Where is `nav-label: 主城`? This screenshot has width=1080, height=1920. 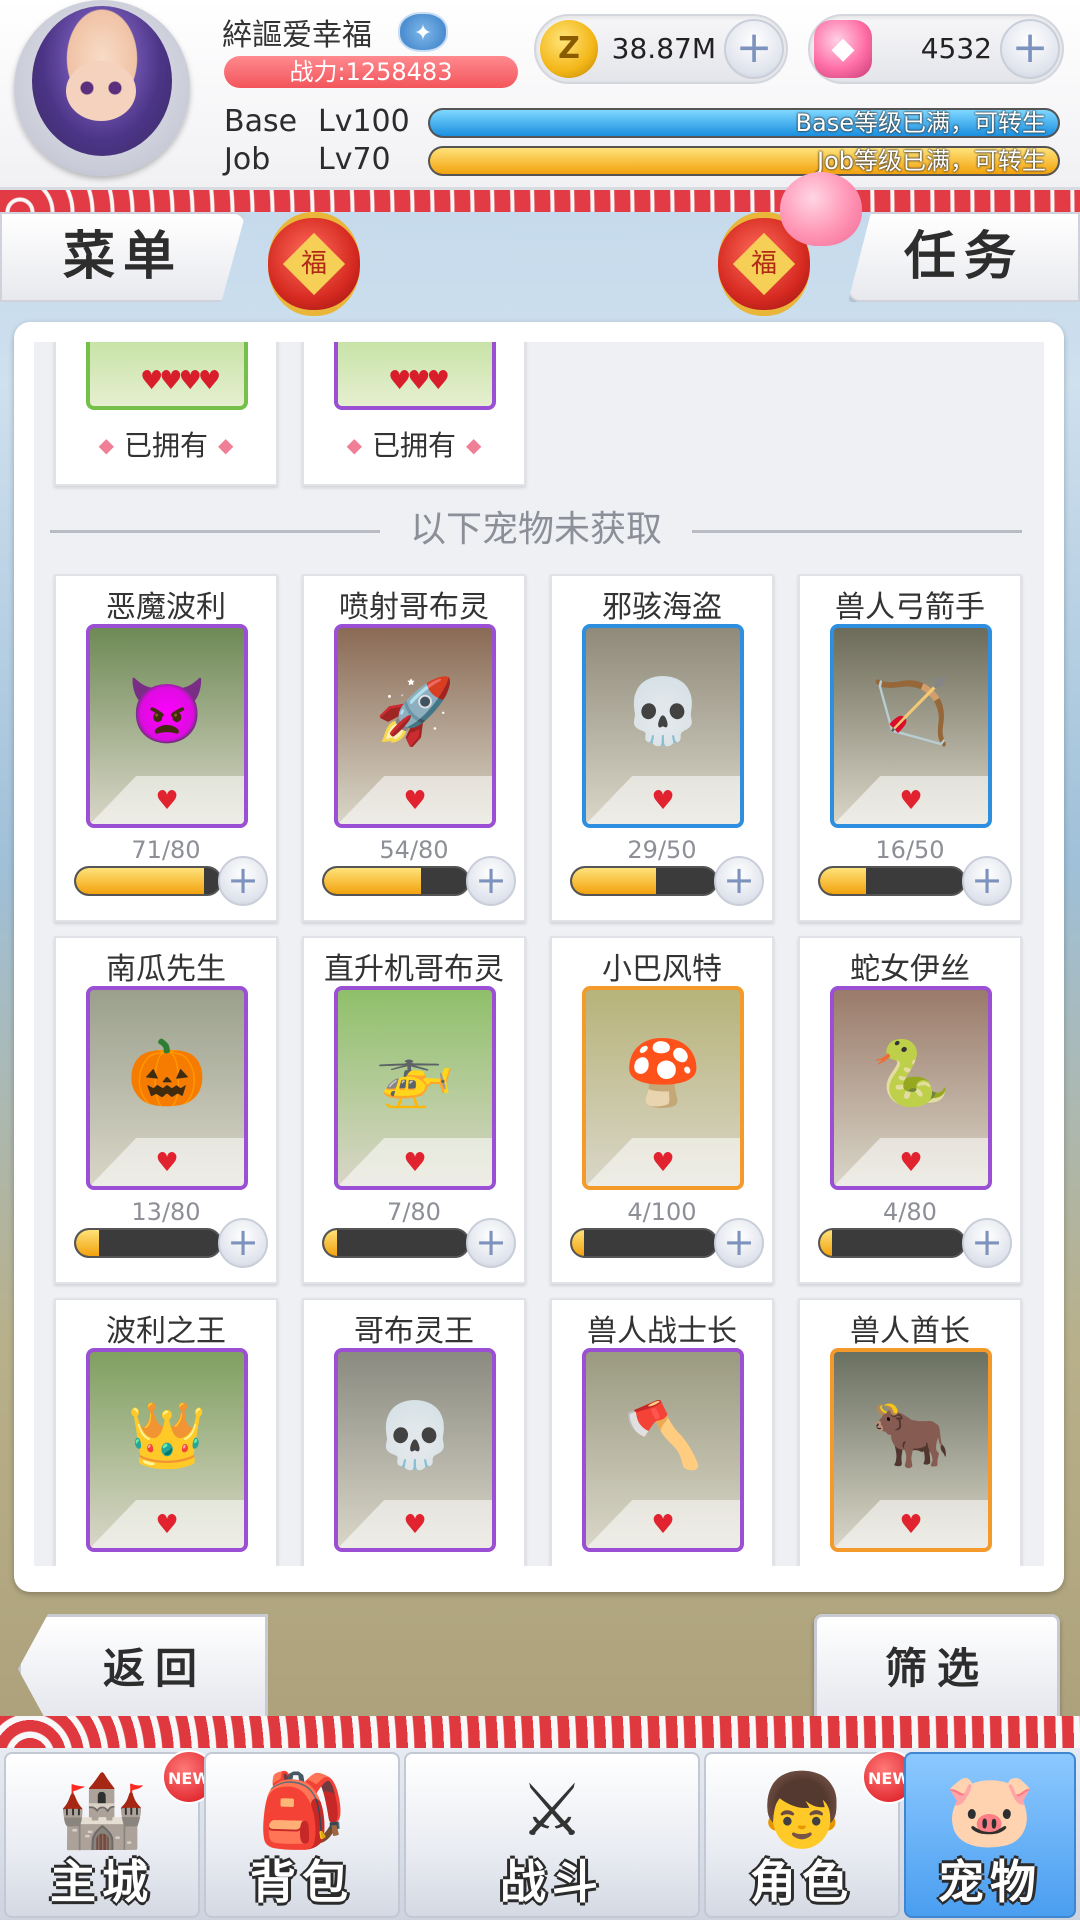 nav-label: 主城 is located at coordinates (102, 1882).